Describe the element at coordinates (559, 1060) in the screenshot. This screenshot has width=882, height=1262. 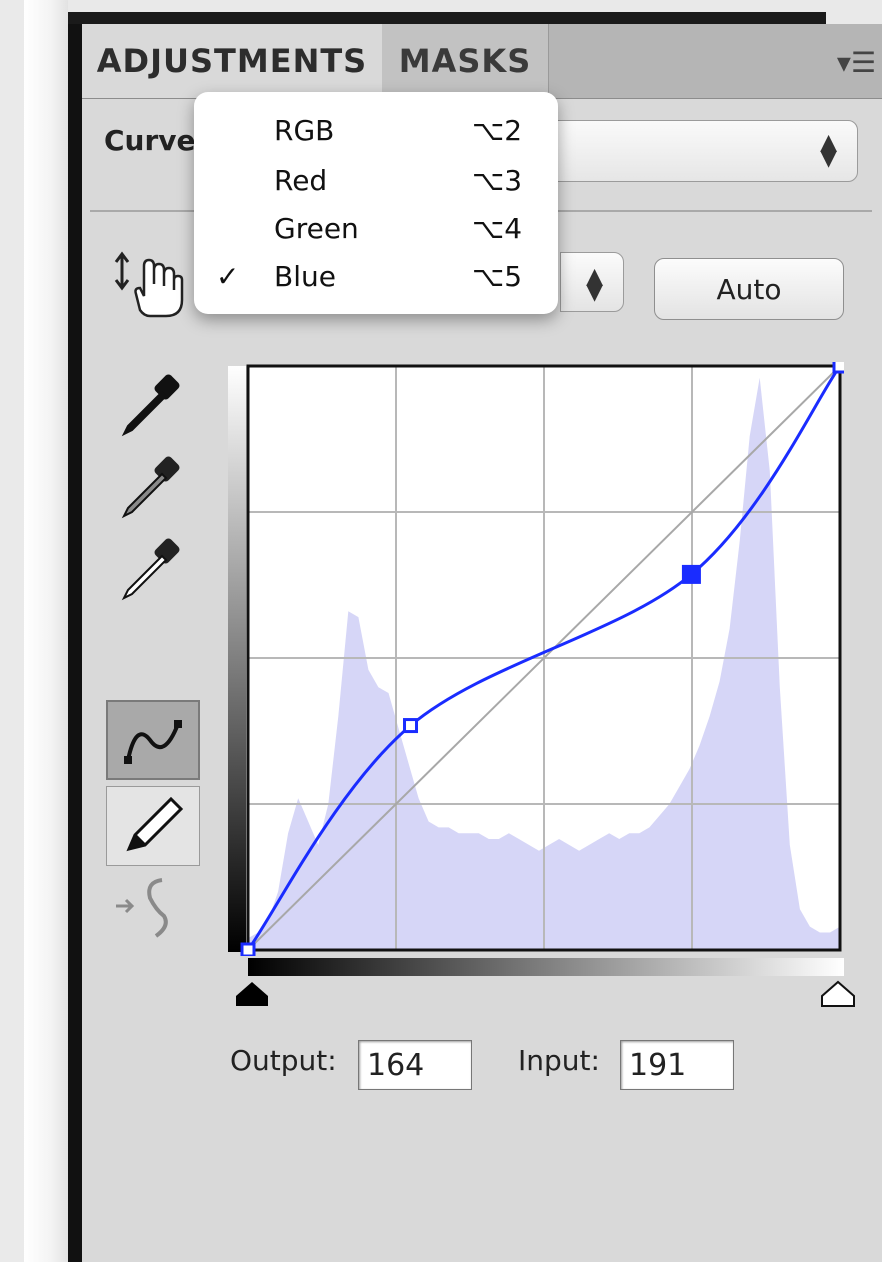
I see `input-label: Input:` at that location.